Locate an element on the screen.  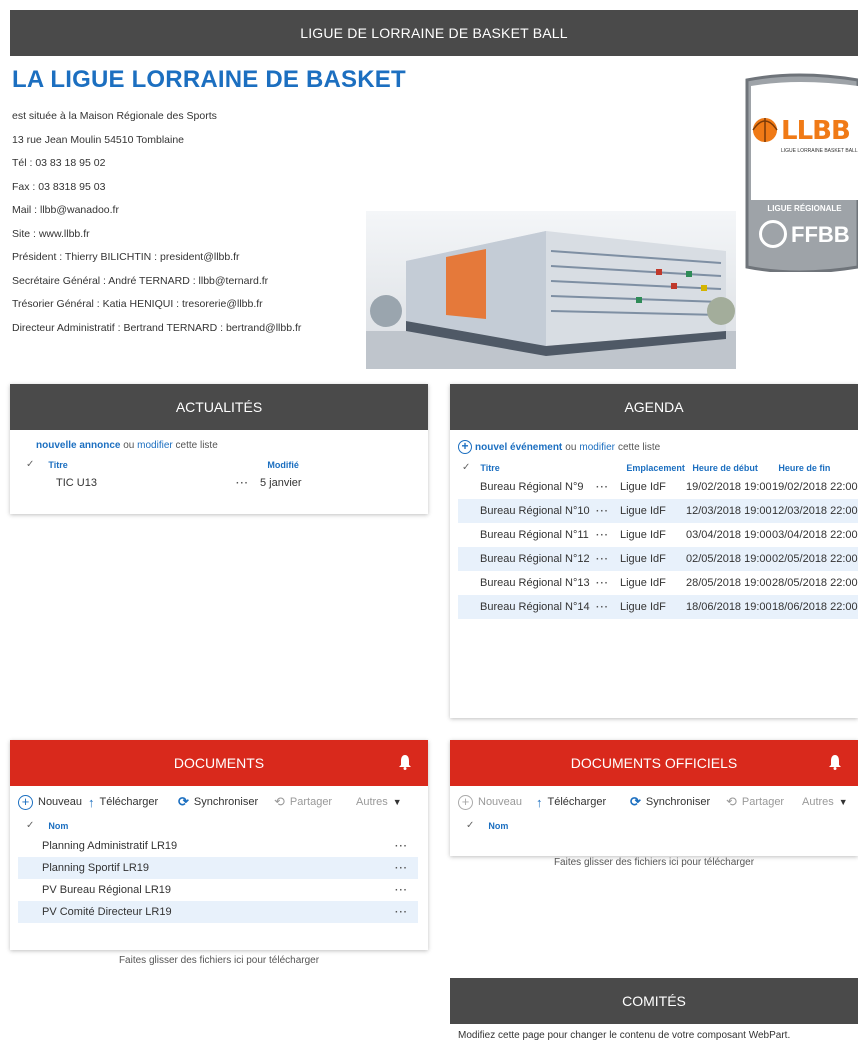
list-item: TIC U13 ··· 5 janvier is located at coordinates (219, 483).